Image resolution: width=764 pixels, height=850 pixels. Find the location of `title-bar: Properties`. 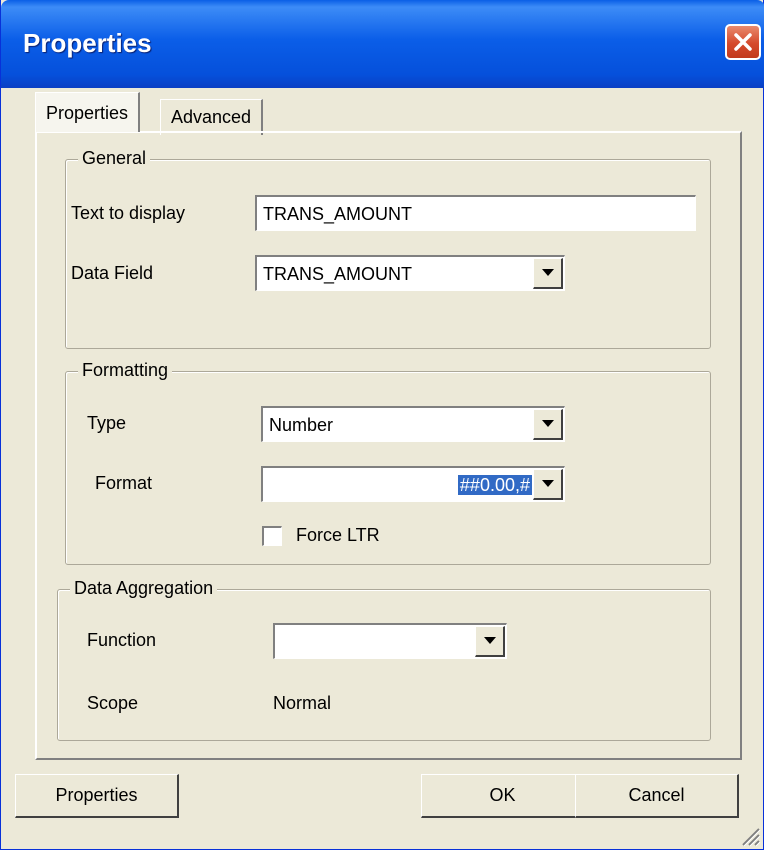

title-bar: Properties is located at coordinates (382, 44).